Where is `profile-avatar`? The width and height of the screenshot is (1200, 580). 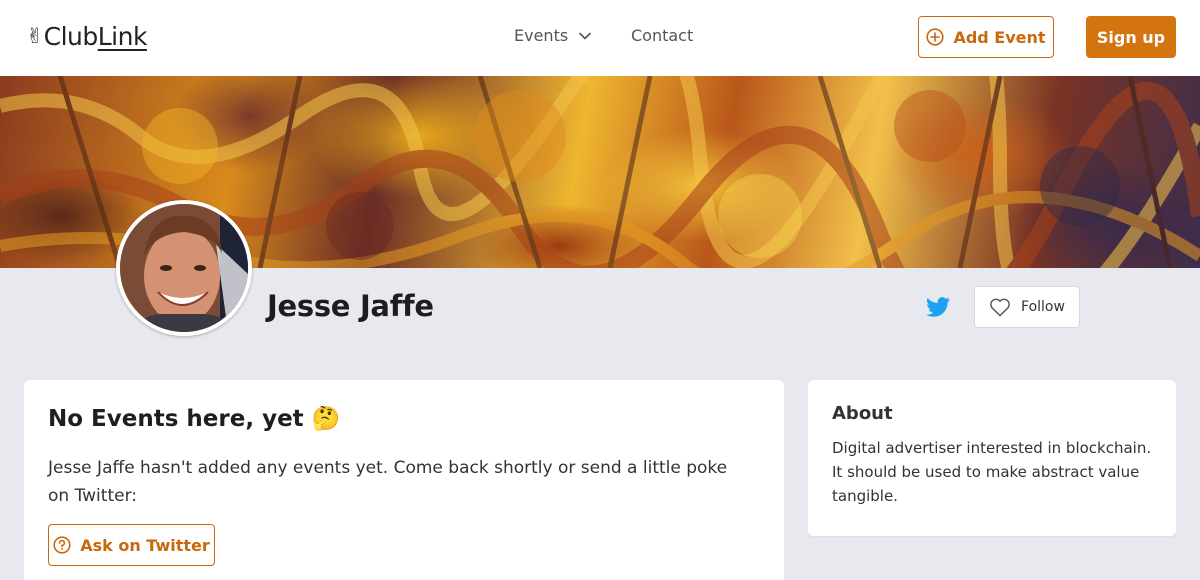
profile-avatar is located at coordinates (184, 268).